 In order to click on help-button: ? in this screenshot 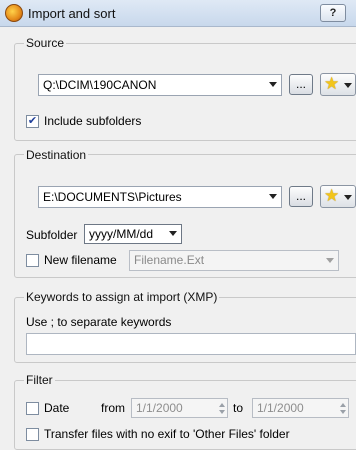, I will do `click(333, 13)`.